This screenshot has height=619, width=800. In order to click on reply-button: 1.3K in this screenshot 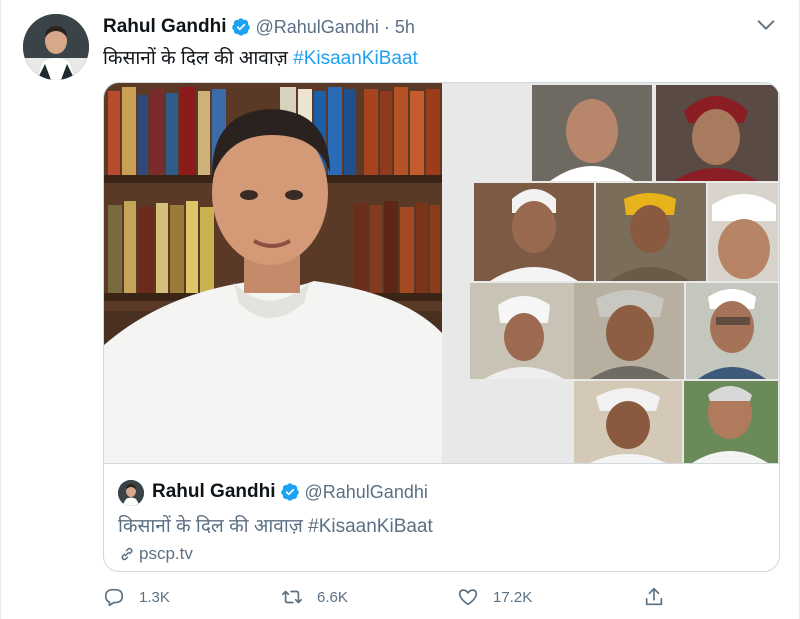, I will do `click(136, 597)`.